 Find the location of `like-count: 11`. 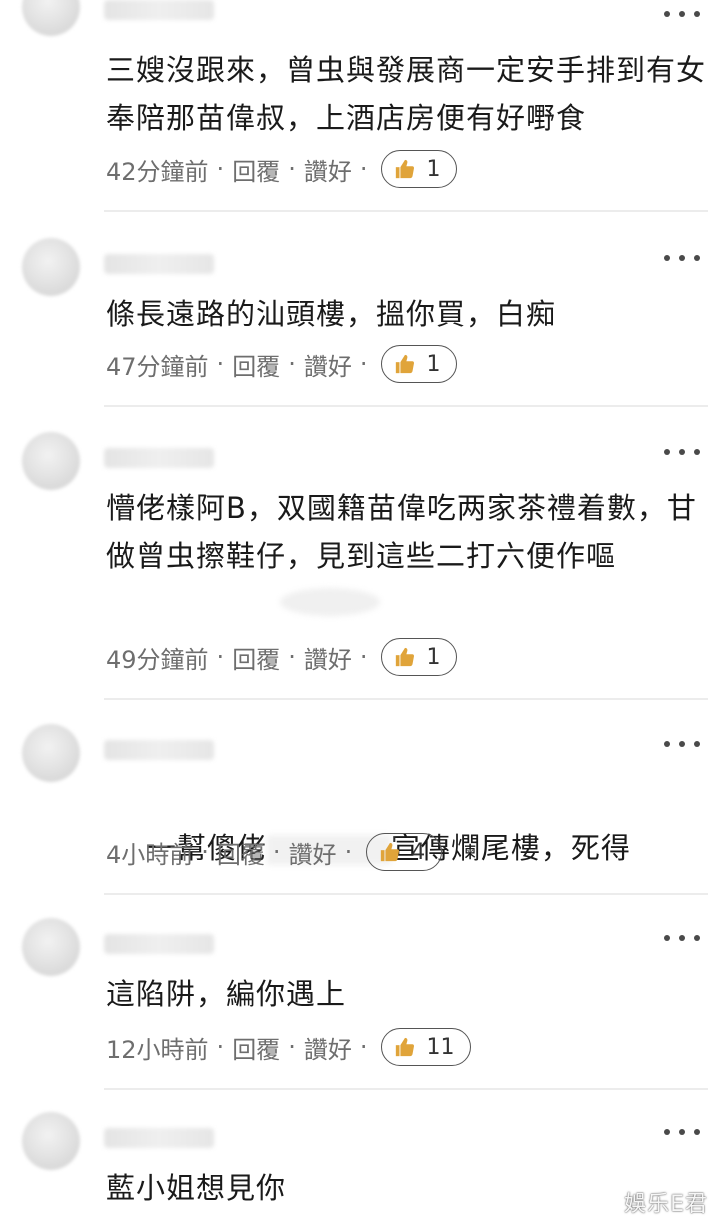

like-count: 11 is located at coordinates (440, 1047).